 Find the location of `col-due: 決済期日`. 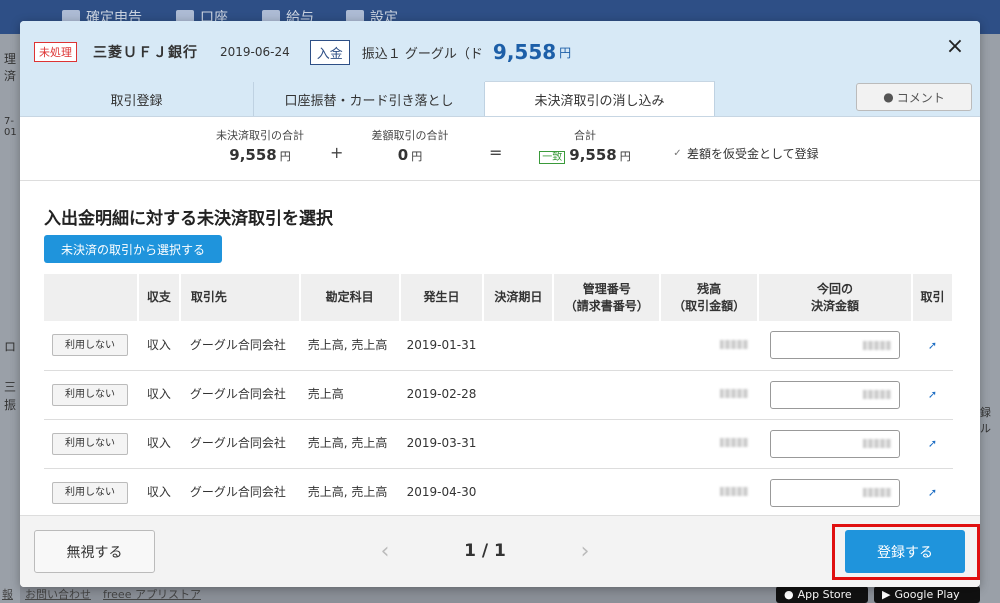

col-due: 決済期日 is located at coordinates (519, 297).